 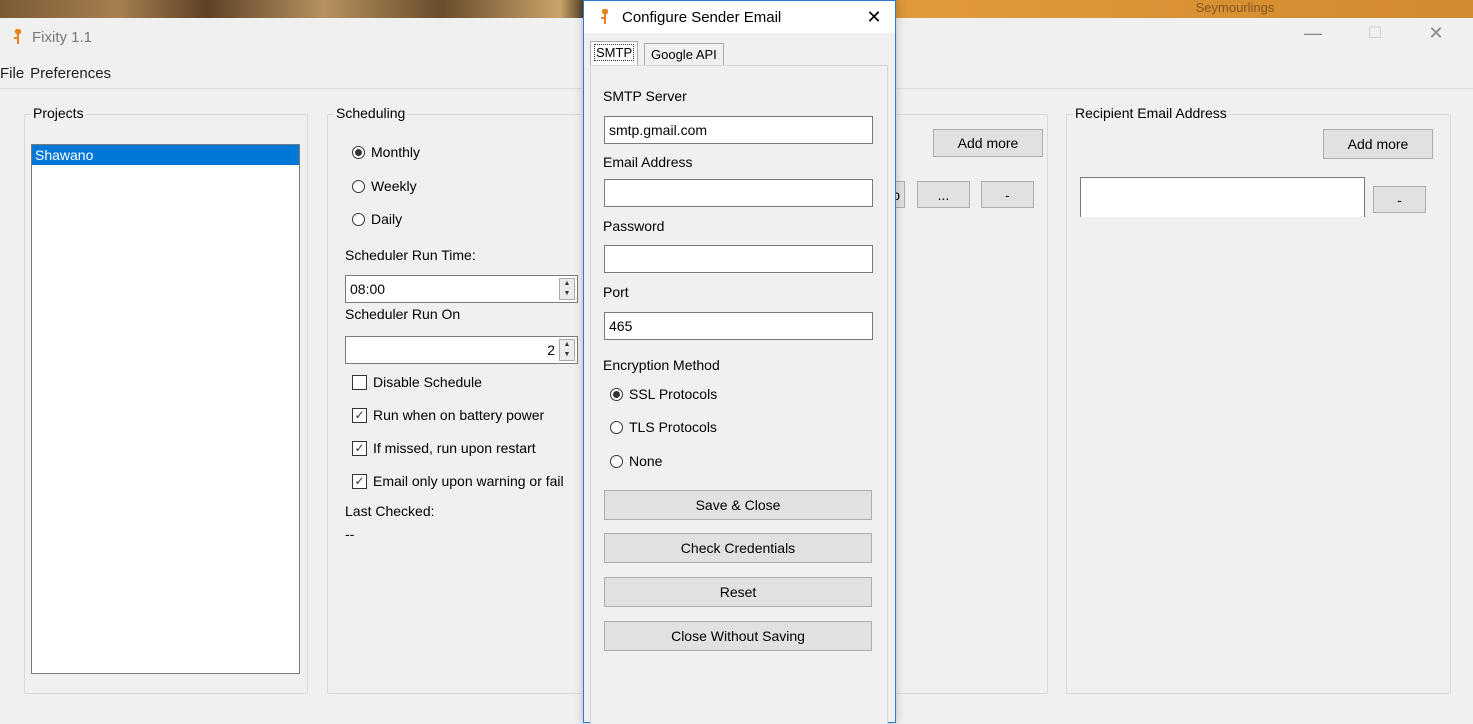 I want to click on run-time-spinner: ▲ ▼, so click(x=567, y=289).